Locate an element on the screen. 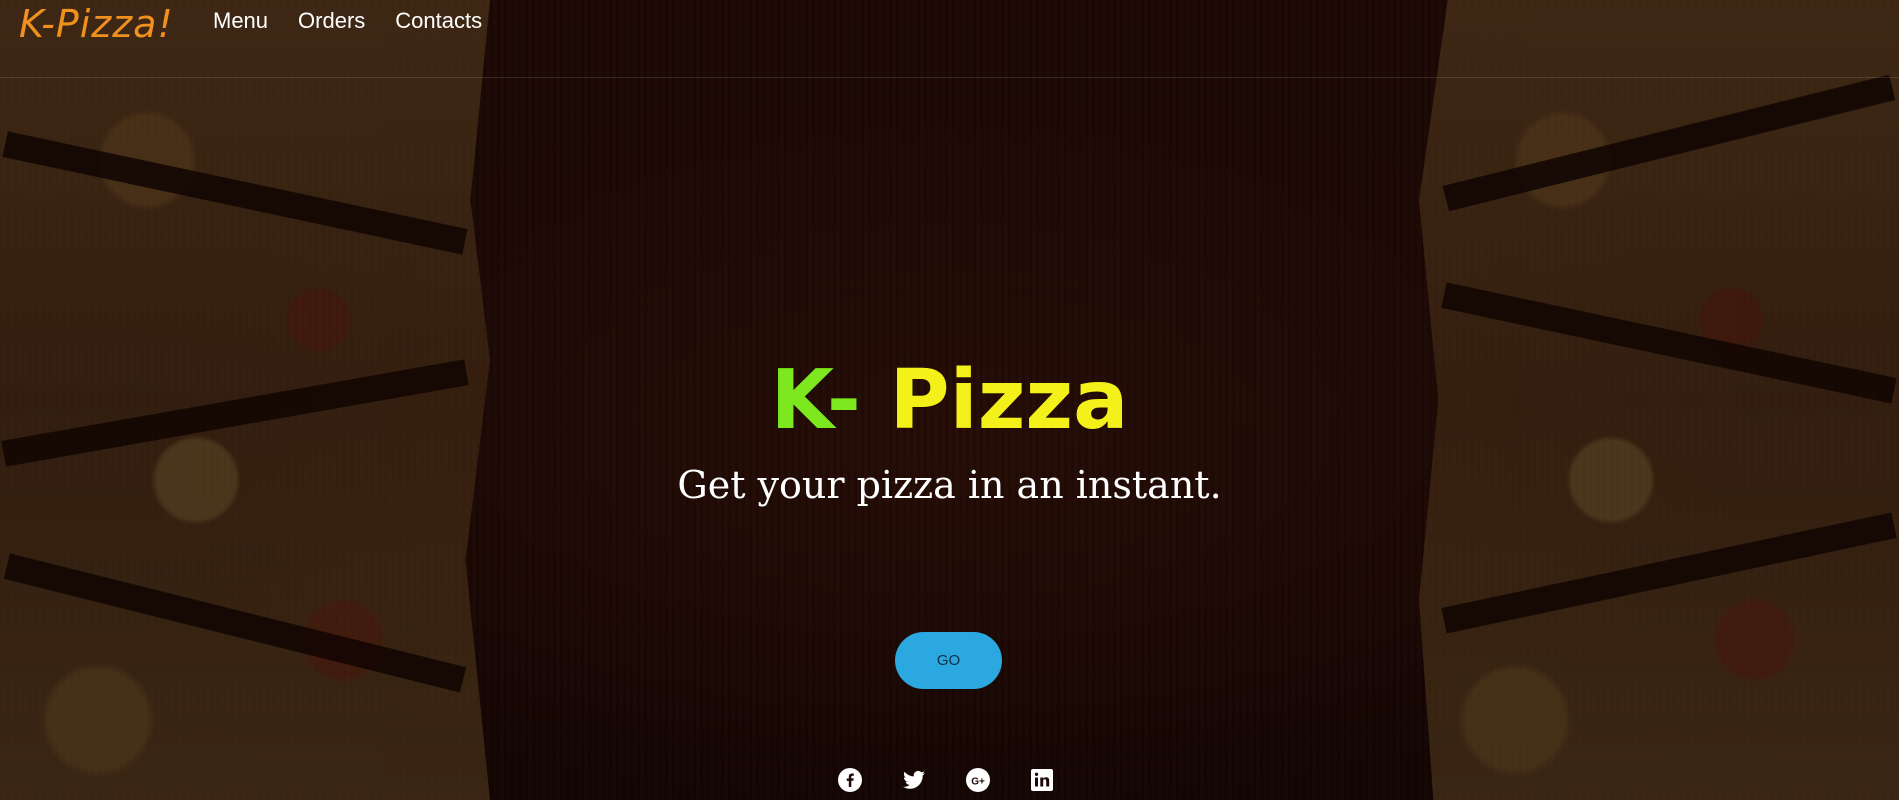 The image size is (1899, 800). facebook-icon is located at coordinates (850, 780).